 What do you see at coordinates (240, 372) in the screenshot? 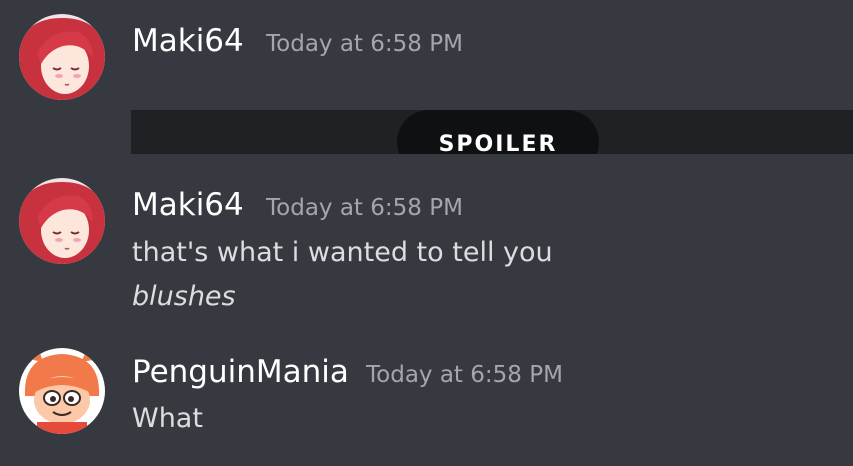
I see `message-author: PenguinMania` at bounding box center [240, 372].